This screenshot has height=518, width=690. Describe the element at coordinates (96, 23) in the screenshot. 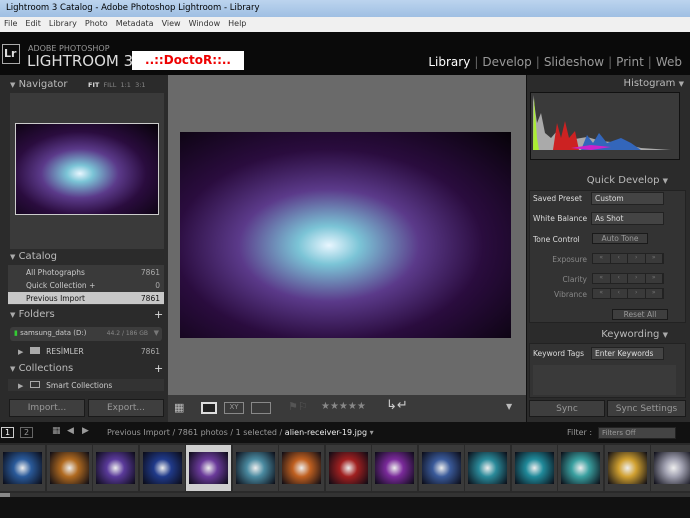

I see `menu-photo: Photo` at that location.